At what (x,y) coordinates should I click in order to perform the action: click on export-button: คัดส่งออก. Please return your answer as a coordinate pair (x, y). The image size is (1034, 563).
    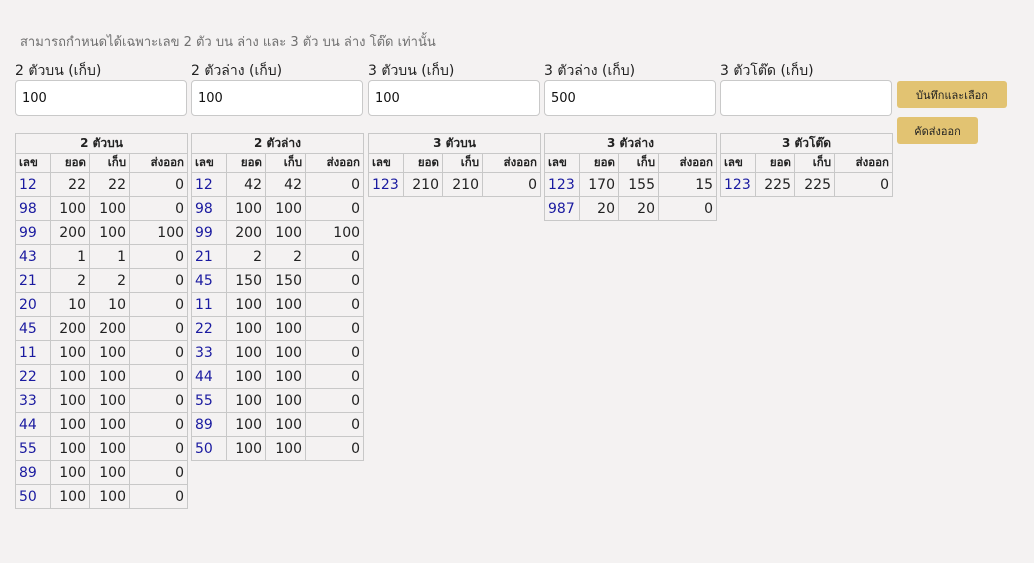
    Looking at the image, I should click on (937, 130).